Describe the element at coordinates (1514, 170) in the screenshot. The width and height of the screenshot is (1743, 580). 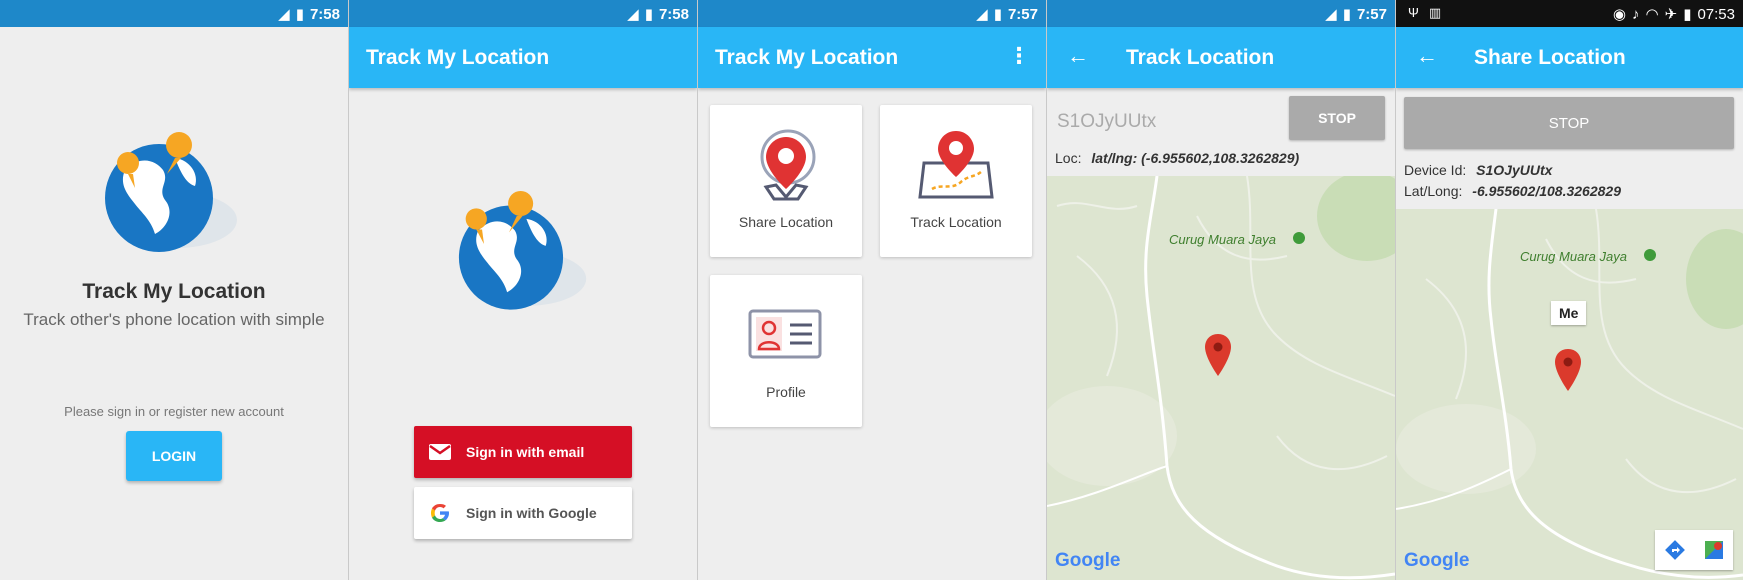
I see `device-id-value: S1OJyUUtx` at that location.